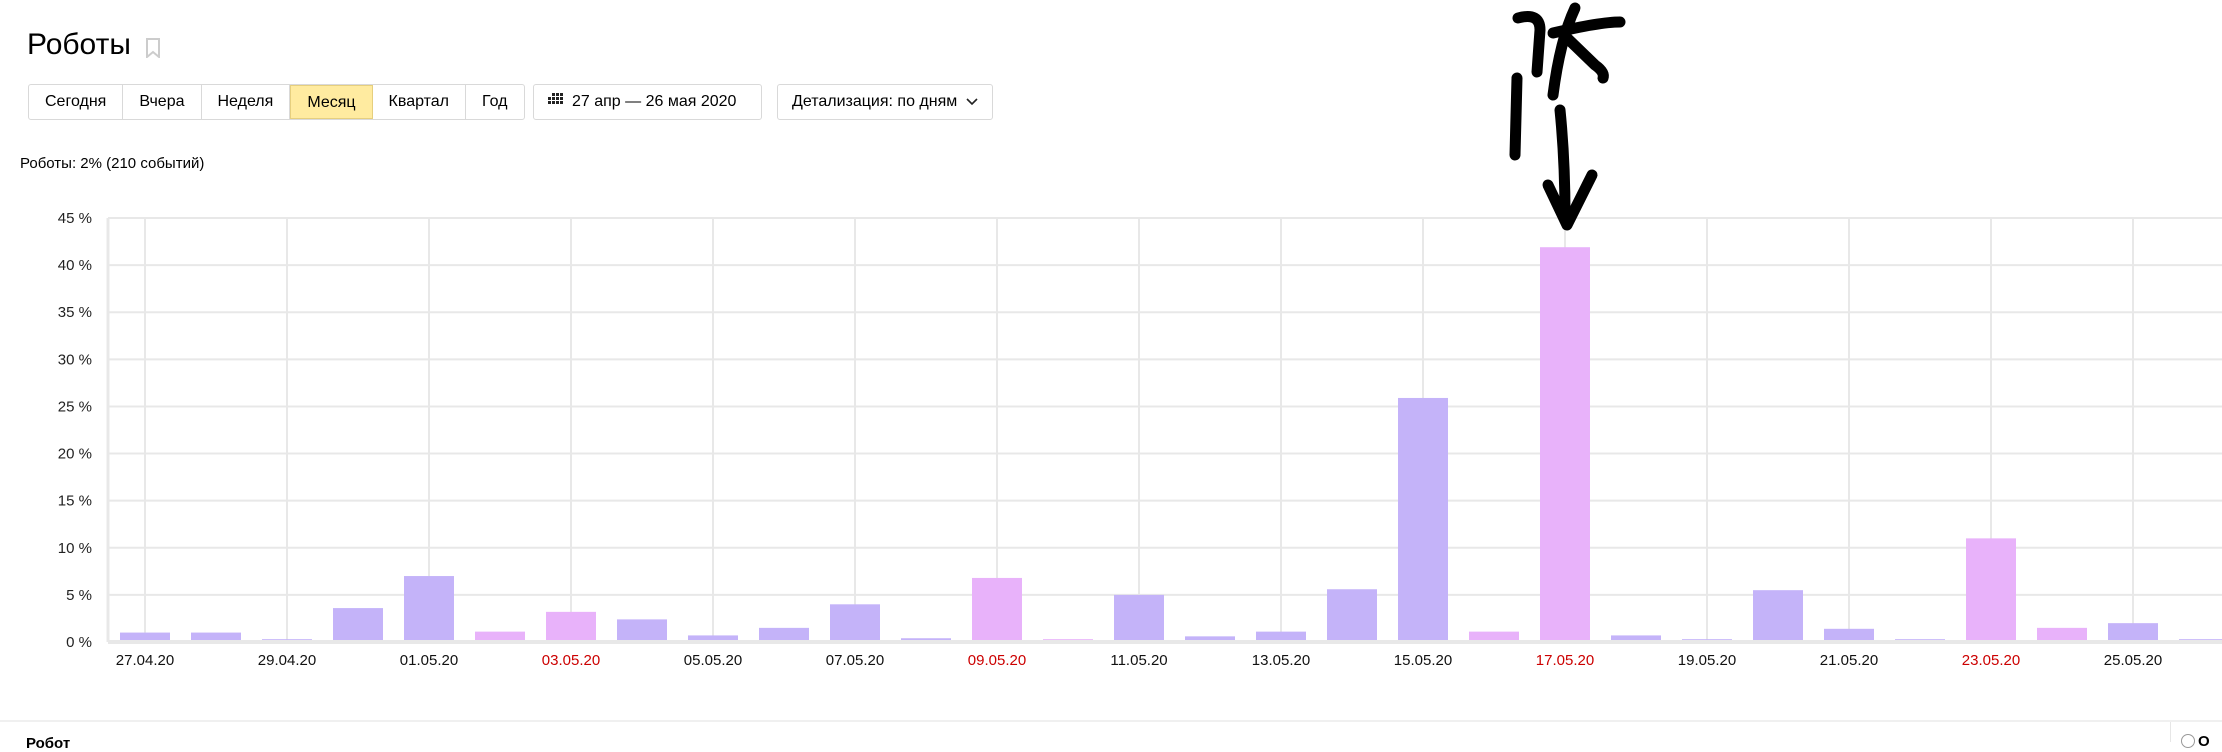  What do you see at coordinates (1991, 660) in the screenshot?
I see `x-tick-label: 23.05.20` at bounding box center [1991, 660].